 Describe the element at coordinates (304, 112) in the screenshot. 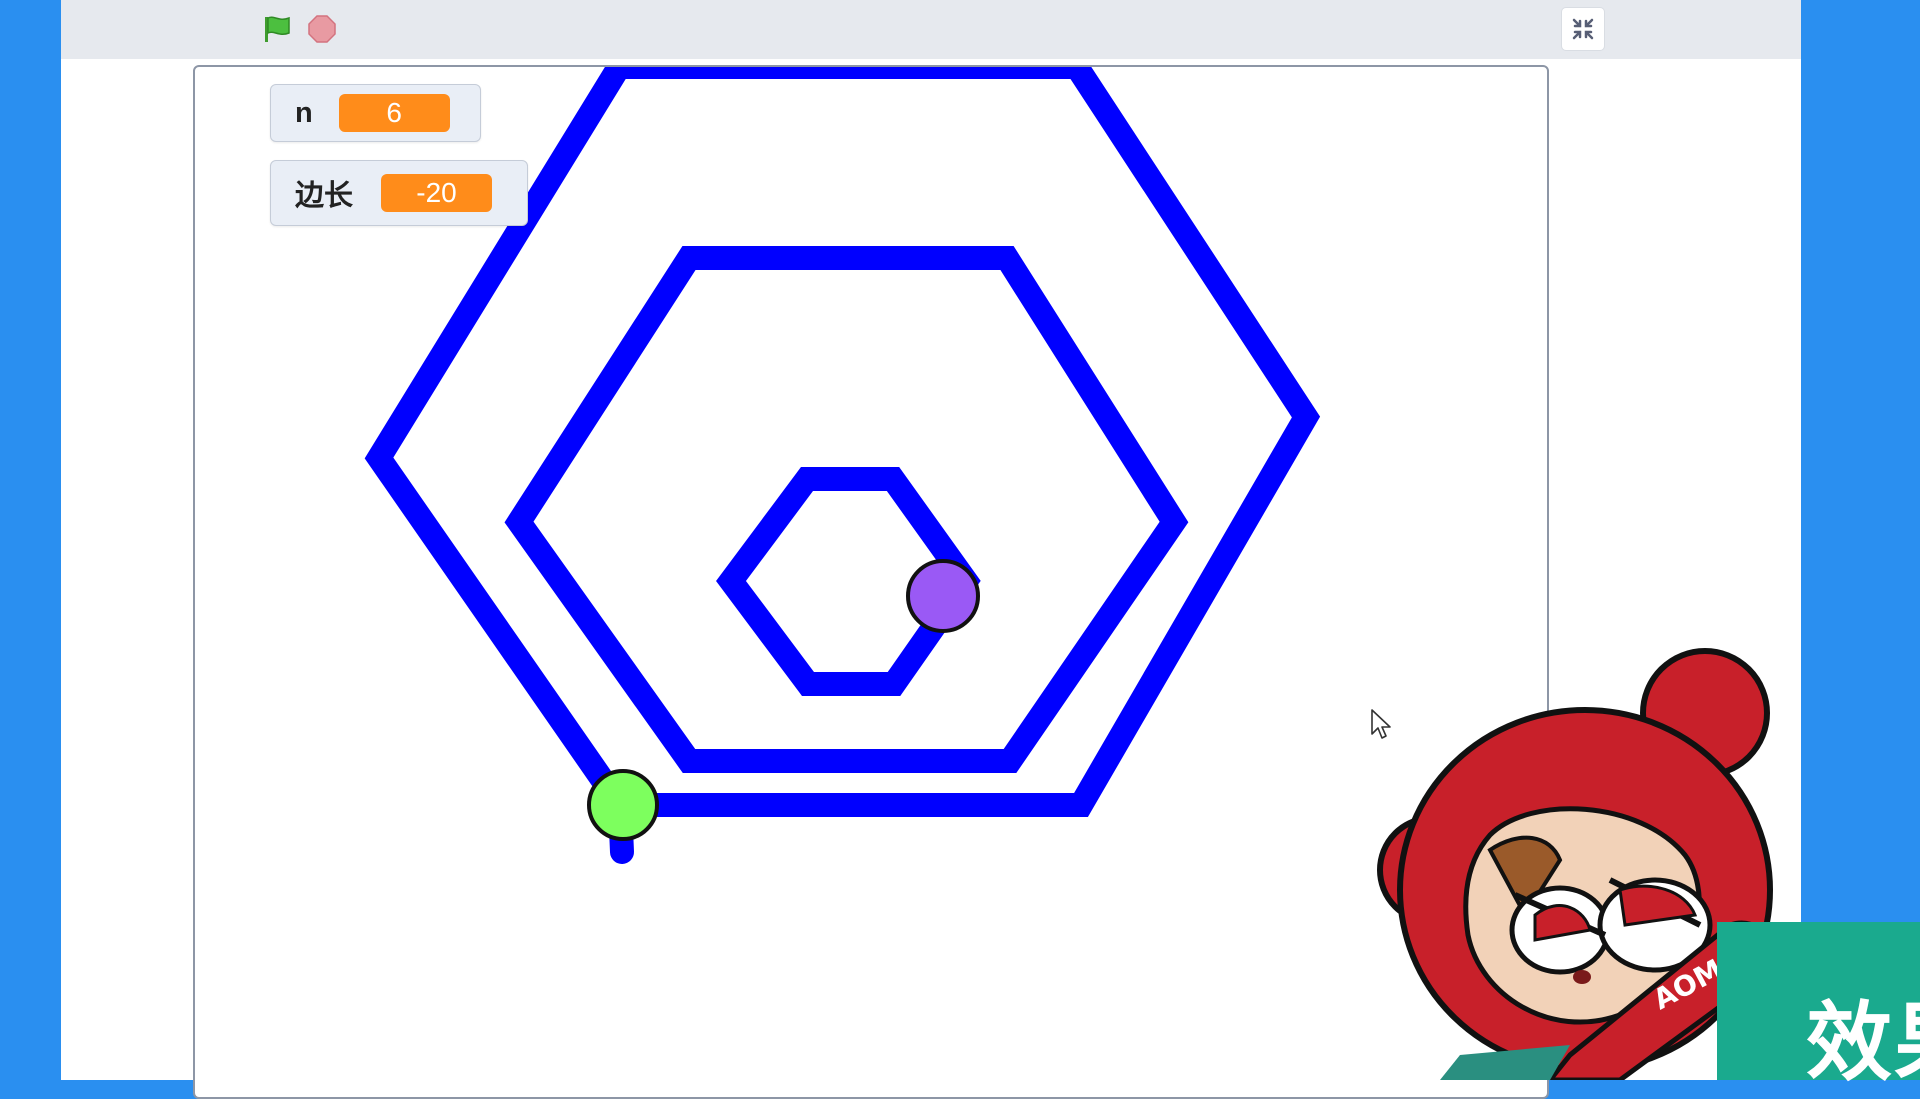

I see `variable-monitor-label: n` at that location.